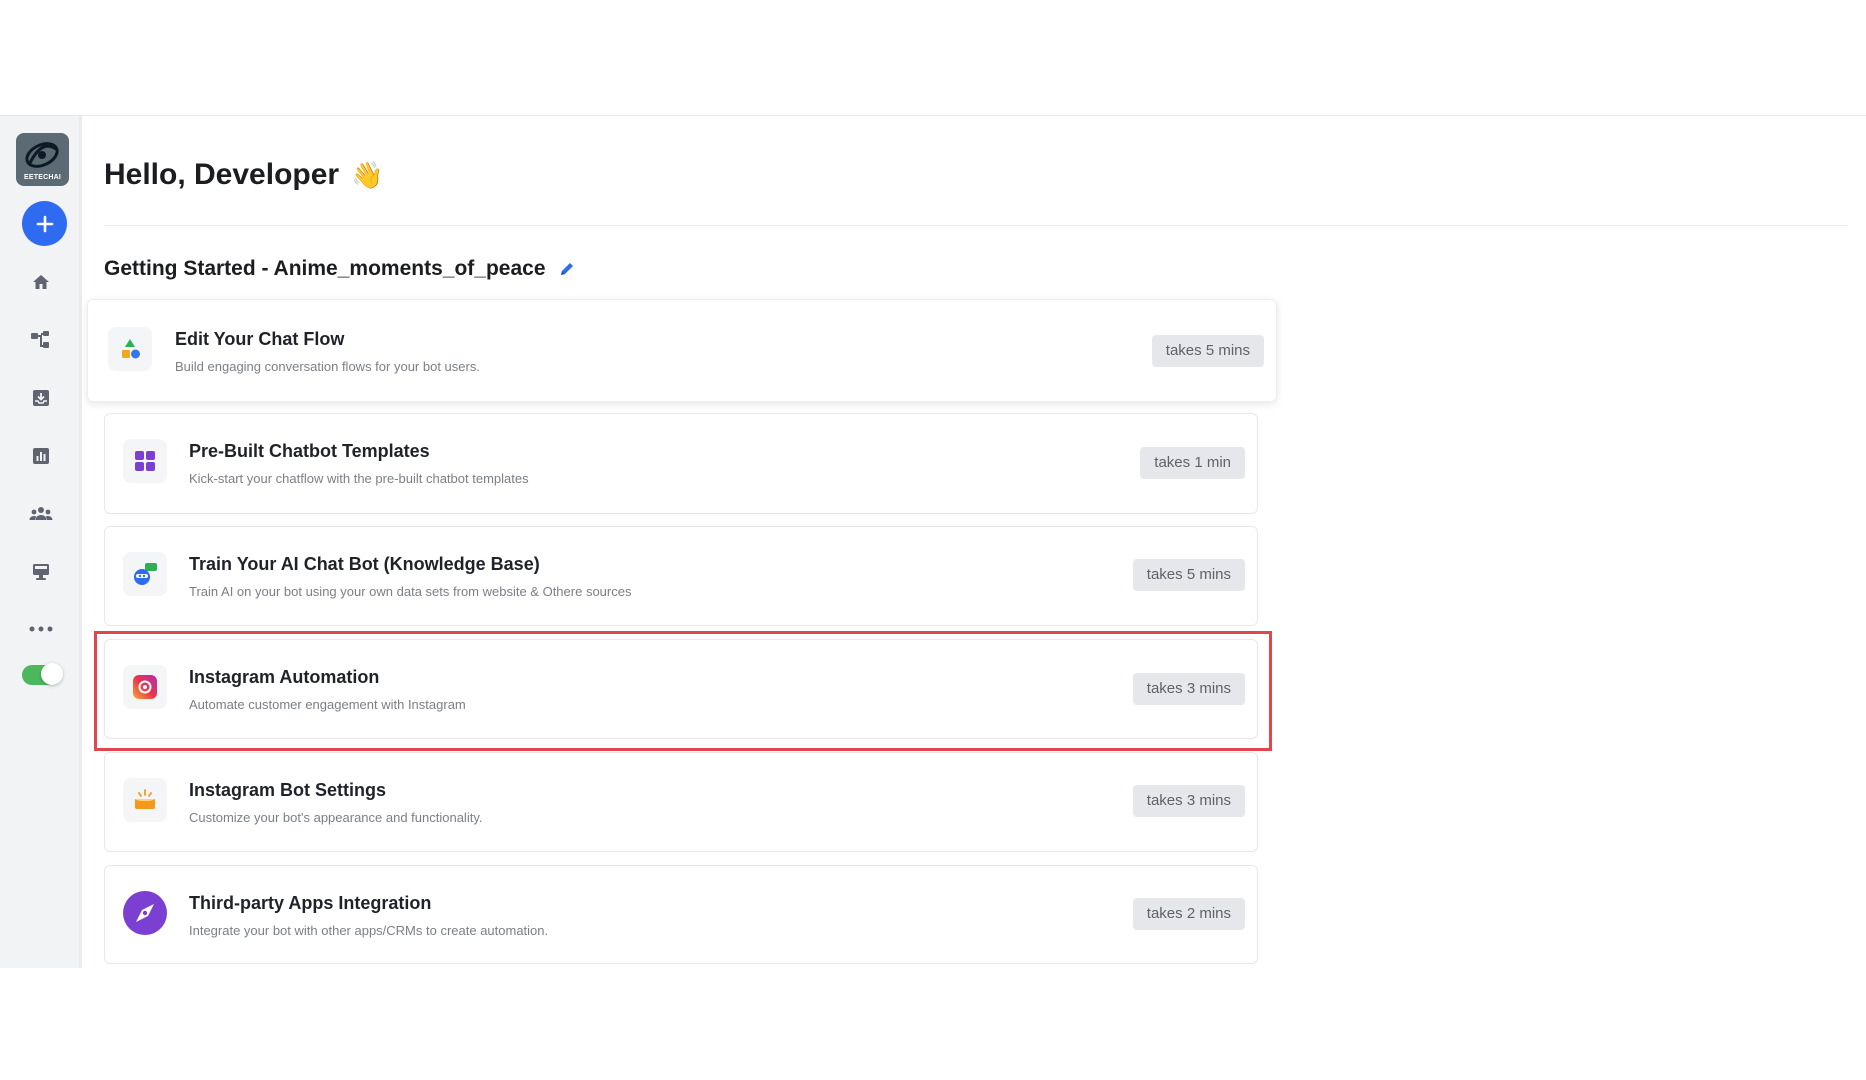  I want to click on section-title-text: Getting Started - Anime_moments_of_peace, so click(325, 268).